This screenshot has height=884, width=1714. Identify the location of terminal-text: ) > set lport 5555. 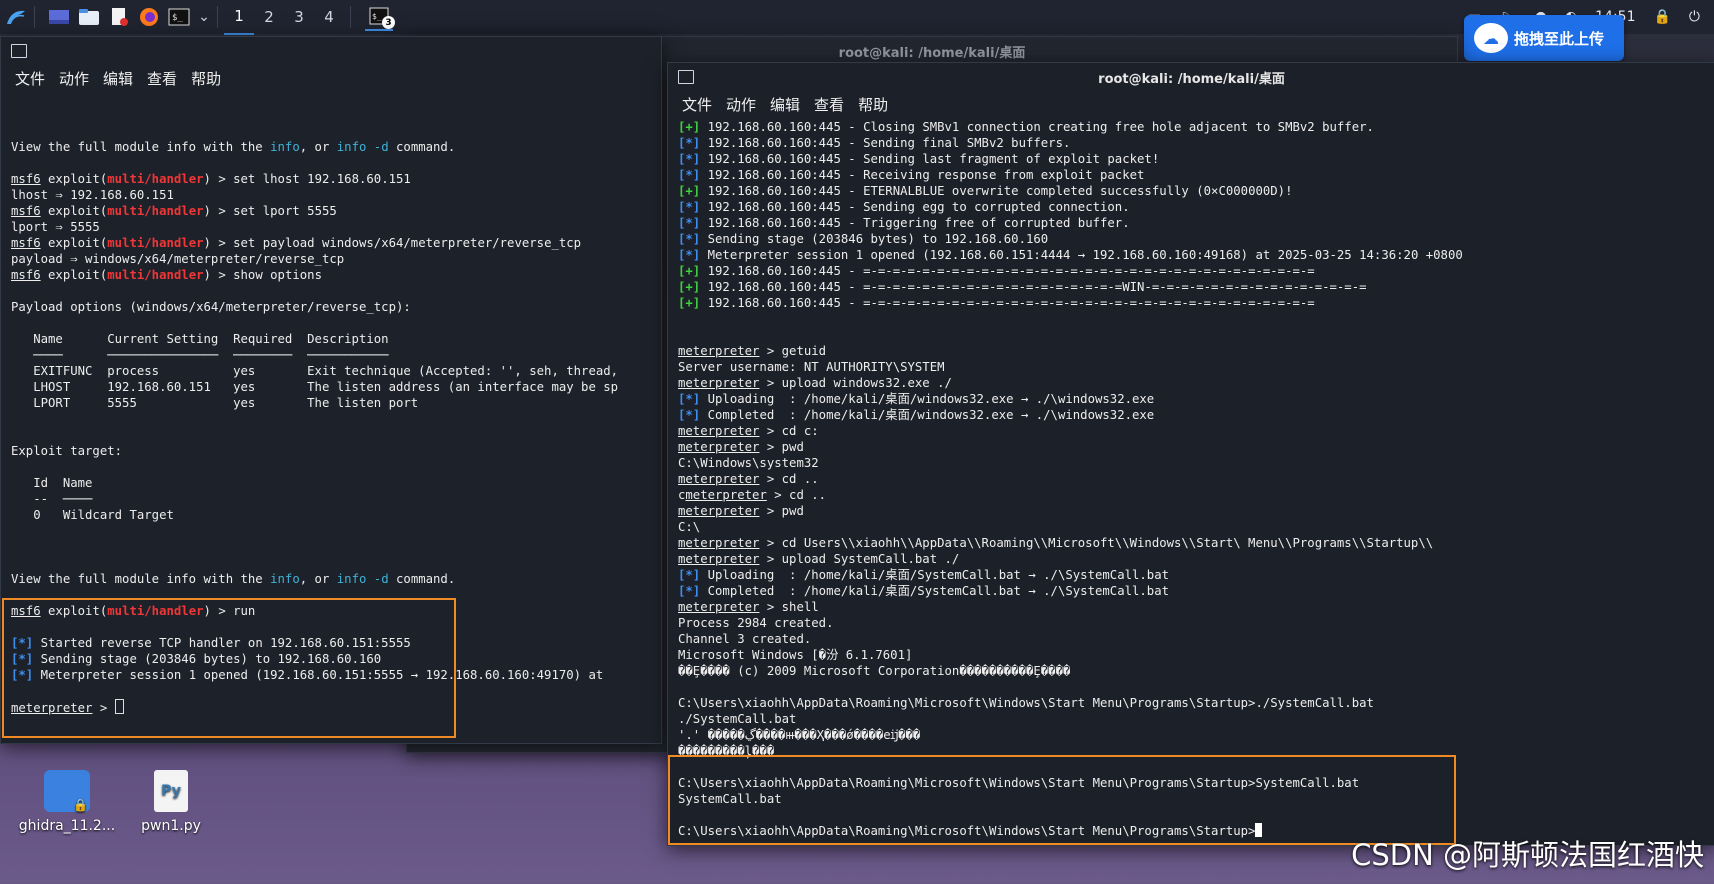
(270, 211).